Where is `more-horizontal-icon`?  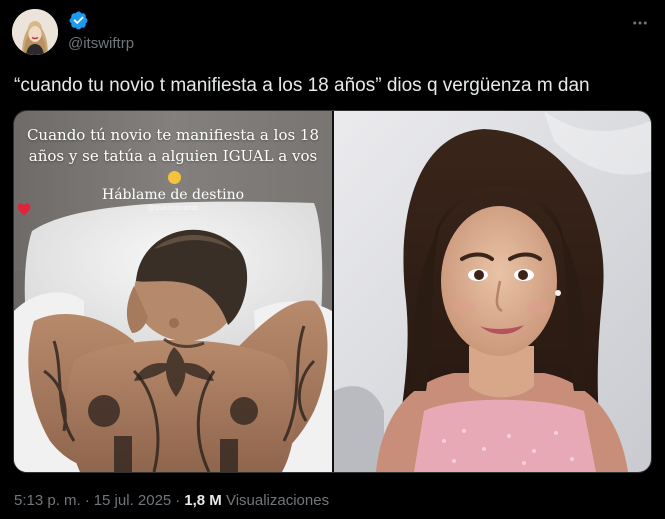
more-horizontal-icon is located at coordinates (640, 23).